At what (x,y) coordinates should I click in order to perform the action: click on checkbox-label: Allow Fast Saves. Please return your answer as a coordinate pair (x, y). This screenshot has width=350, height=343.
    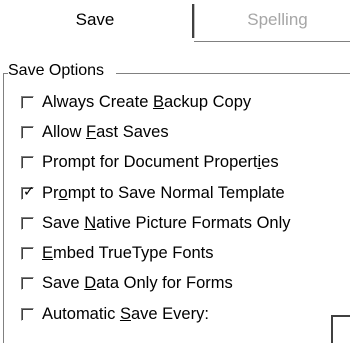
    Looking at the image, I should click on (105, 131).